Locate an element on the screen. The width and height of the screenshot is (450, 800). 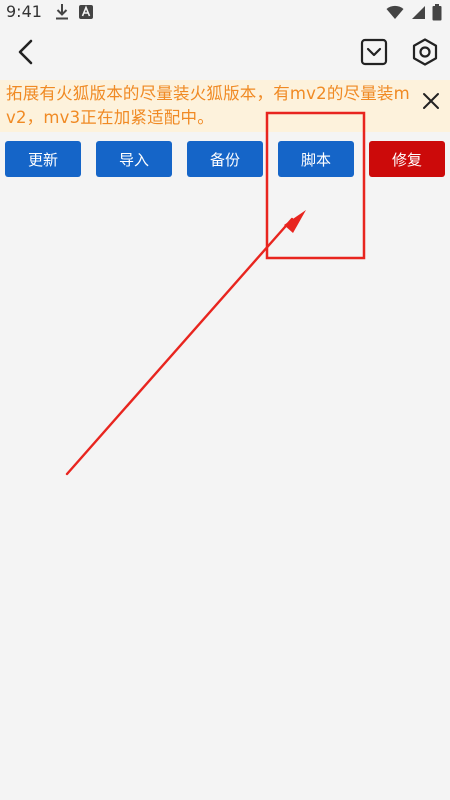
notice-button is located at coordinates (374, 52).